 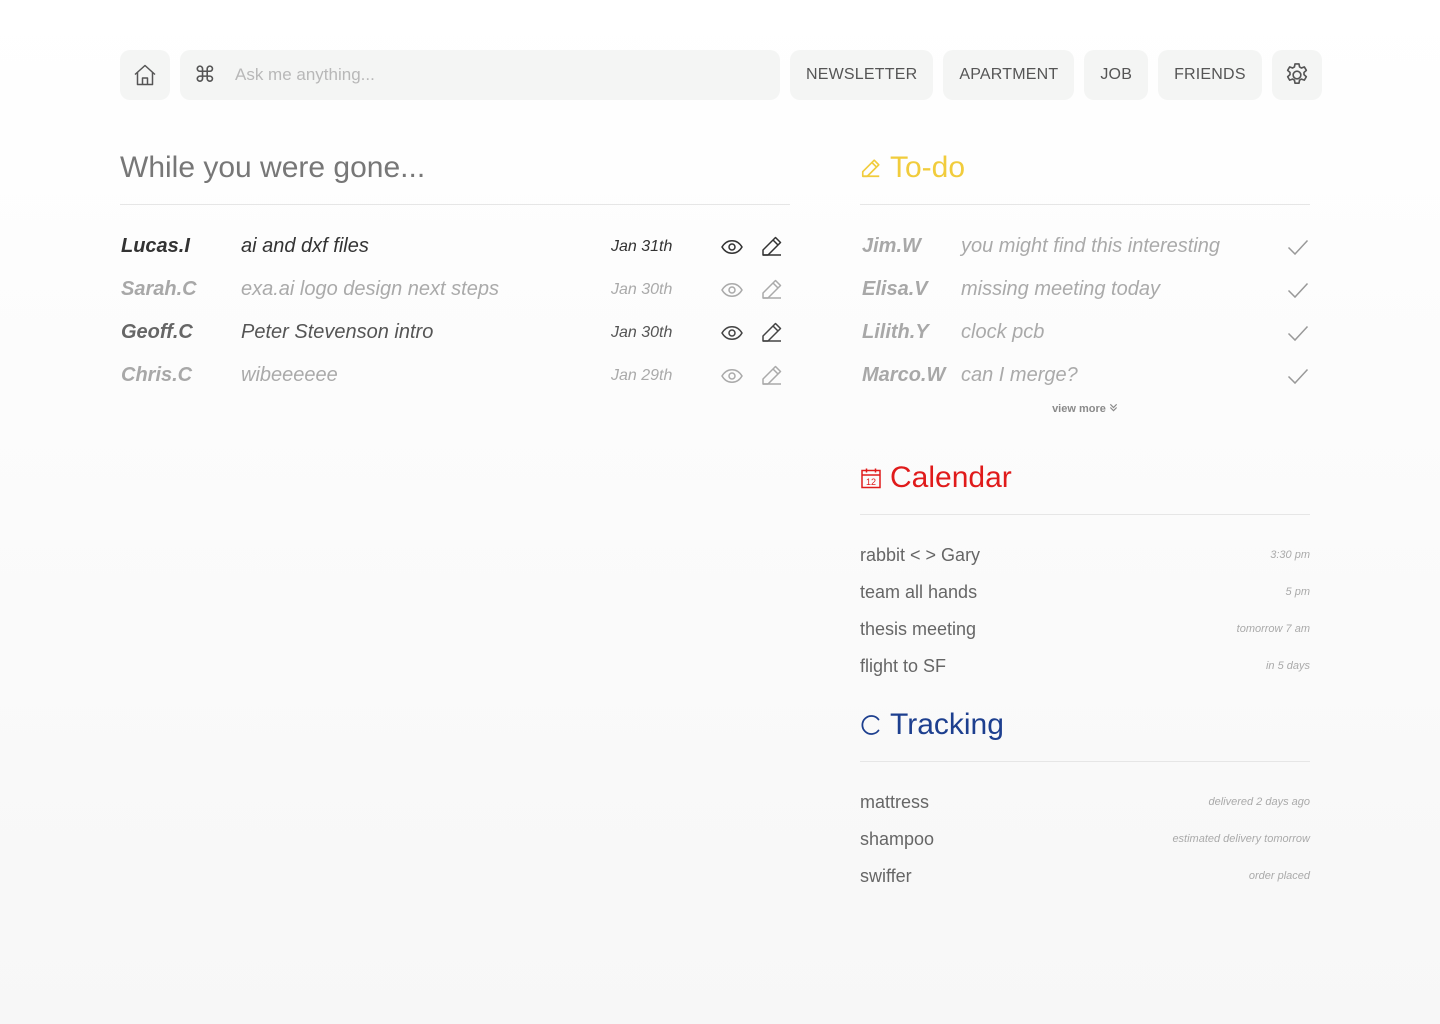 What do you see at coordinates (1009, 75) in the screenshot?
I see `nav-apartment-button: APARTMENT` at bounding box center [1009, 75].